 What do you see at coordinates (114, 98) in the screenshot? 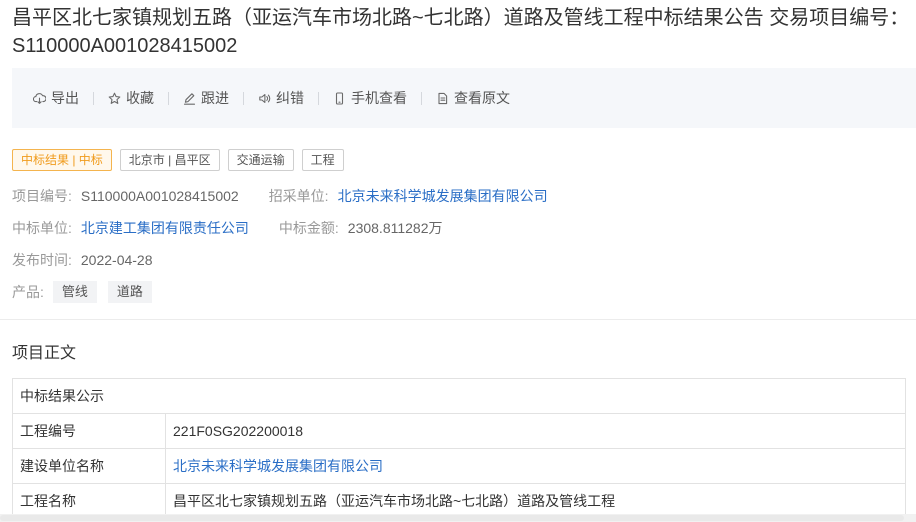
I see `star-icon` at bounding box center [114, 98].